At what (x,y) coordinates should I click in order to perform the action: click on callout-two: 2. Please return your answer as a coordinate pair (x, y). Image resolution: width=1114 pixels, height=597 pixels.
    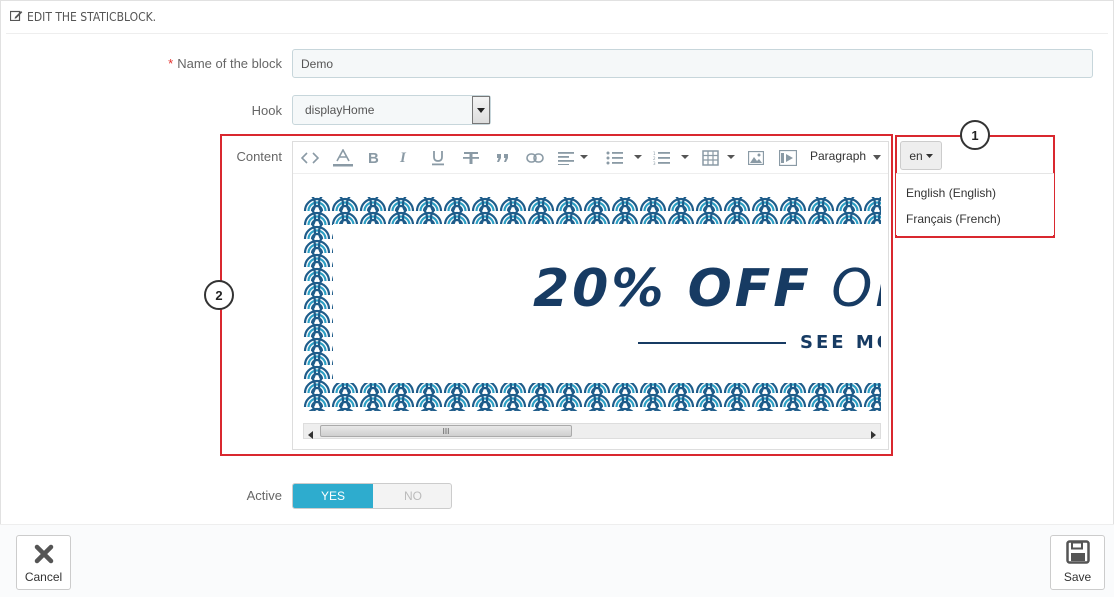
    Looking at the image, I should click on (219, 295).